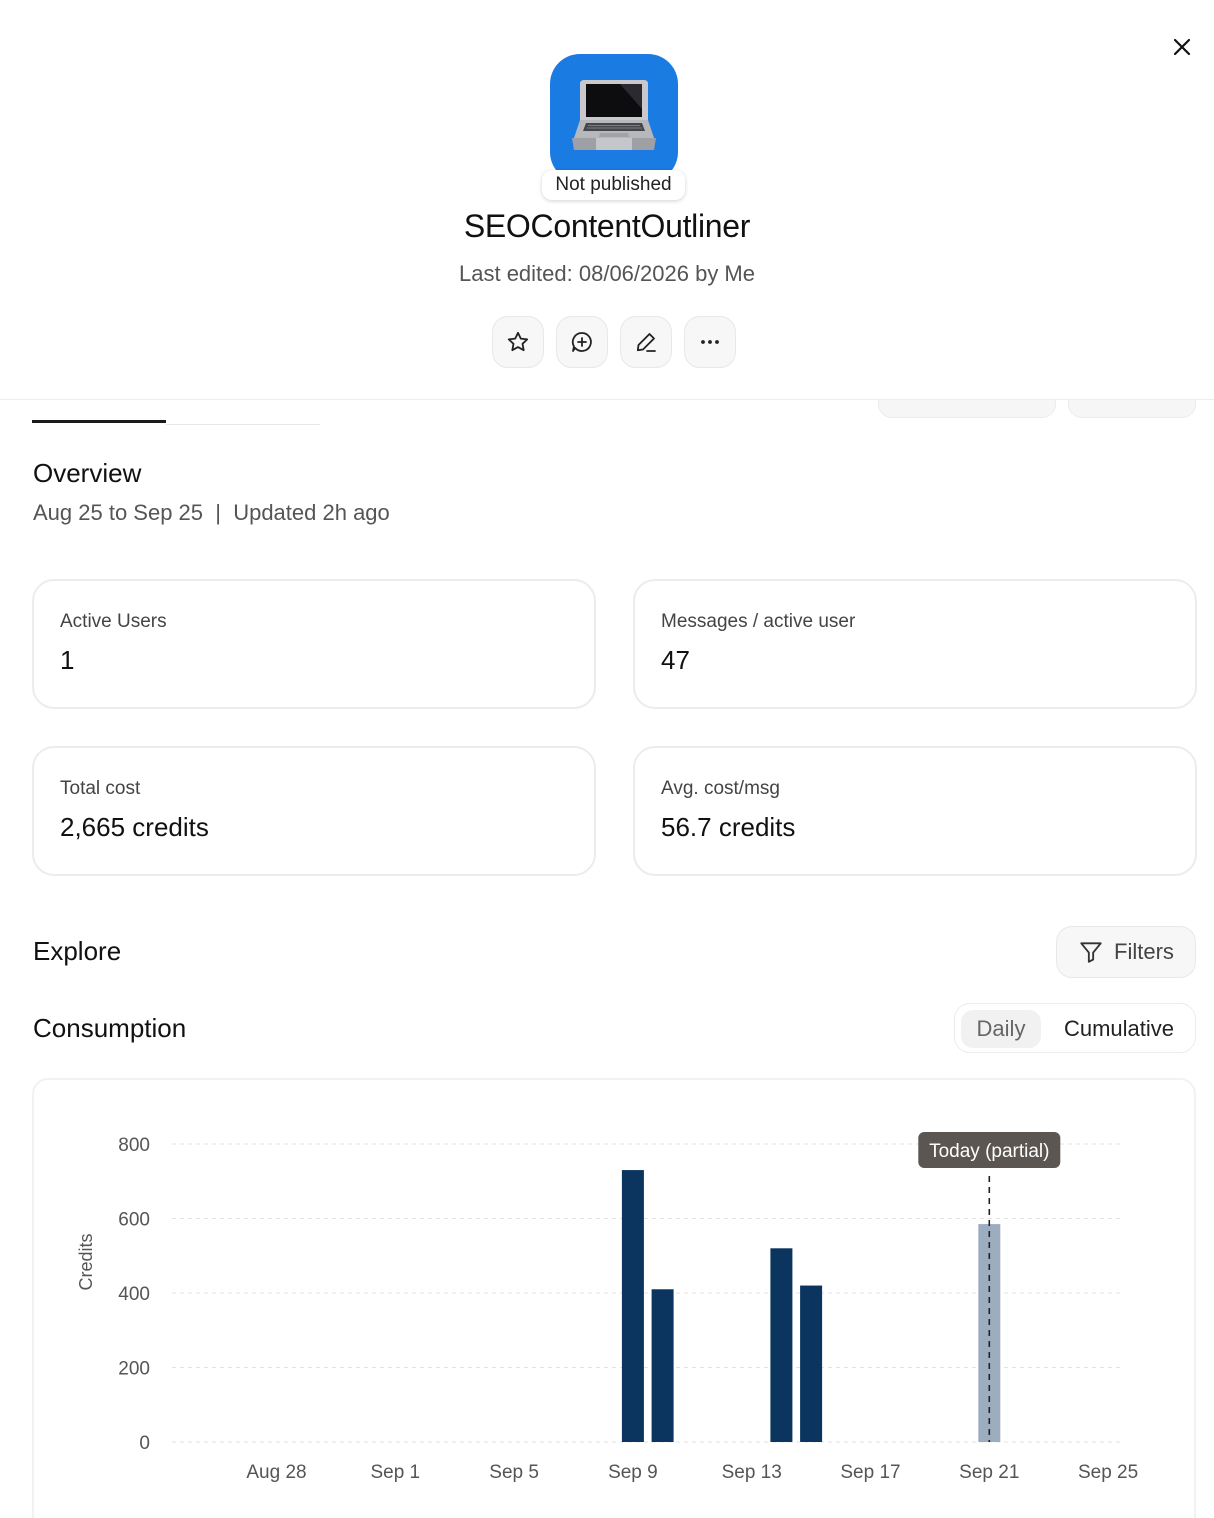 The width and height of the screenshot is (1214, 1518). Describe the element at coordinates (675, 660) in the screenshot. I see `stat-value: 47` at that location.